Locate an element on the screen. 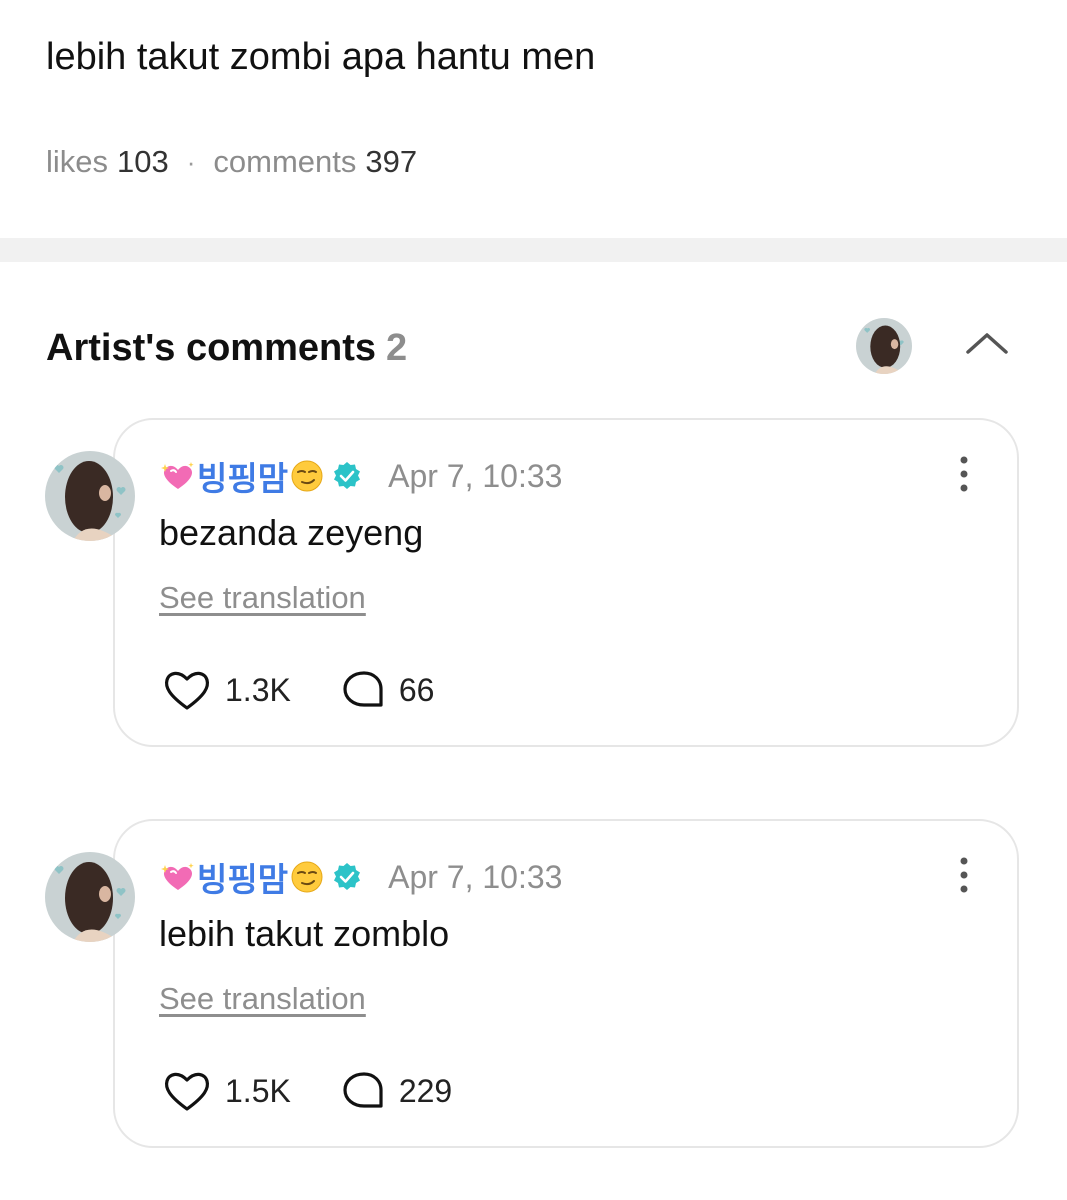 The height and width of the screenshot is (1200, 1067). artist-comments-header: Artist's comments 2 is located at coordinates (226, 348).